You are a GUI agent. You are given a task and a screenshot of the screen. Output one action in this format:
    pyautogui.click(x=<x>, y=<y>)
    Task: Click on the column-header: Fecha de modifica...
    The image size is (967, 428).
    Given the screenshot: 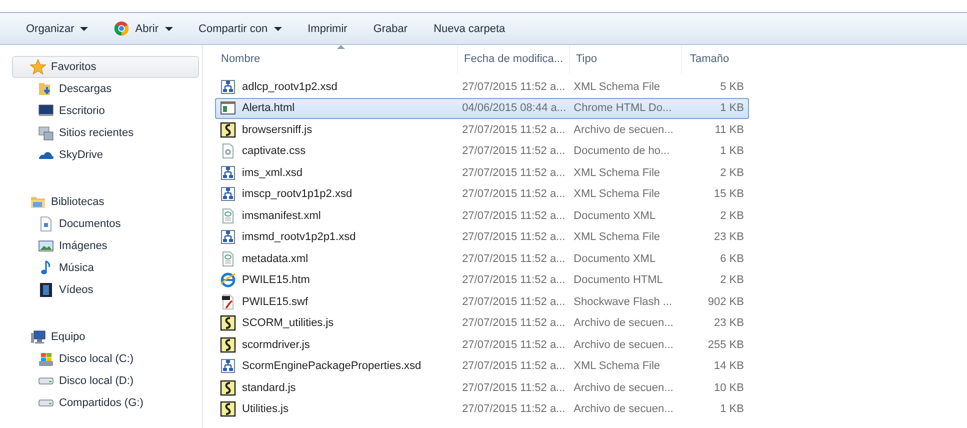 What is the action you would take?
    pyautogui.click(x=514, y=59)
    